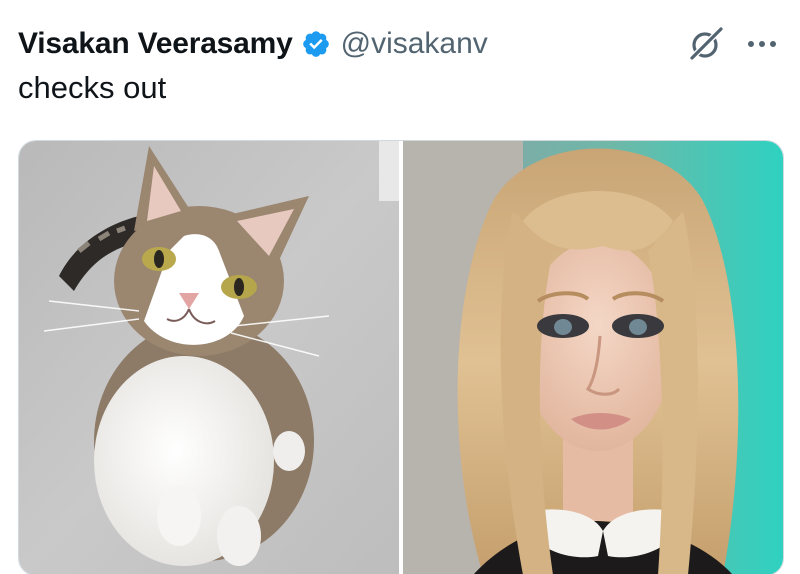  Describe the element at coordinates (316, 44) in the screenshot. I see `verified-badge-icon` at that location.